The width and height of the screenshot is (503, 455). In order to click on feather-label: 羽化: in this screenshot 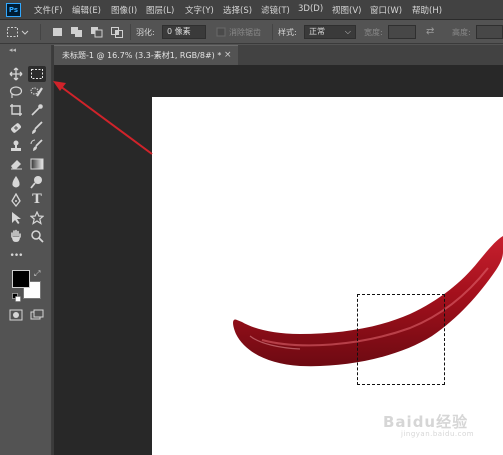, I will do `click(145, 32)`.